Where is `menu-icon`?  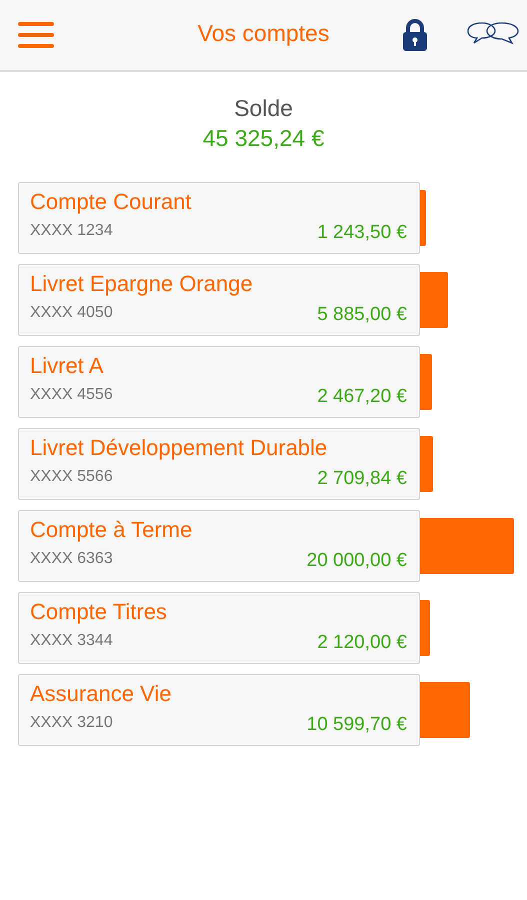
menu-icon is located at coordinates (36, 35).